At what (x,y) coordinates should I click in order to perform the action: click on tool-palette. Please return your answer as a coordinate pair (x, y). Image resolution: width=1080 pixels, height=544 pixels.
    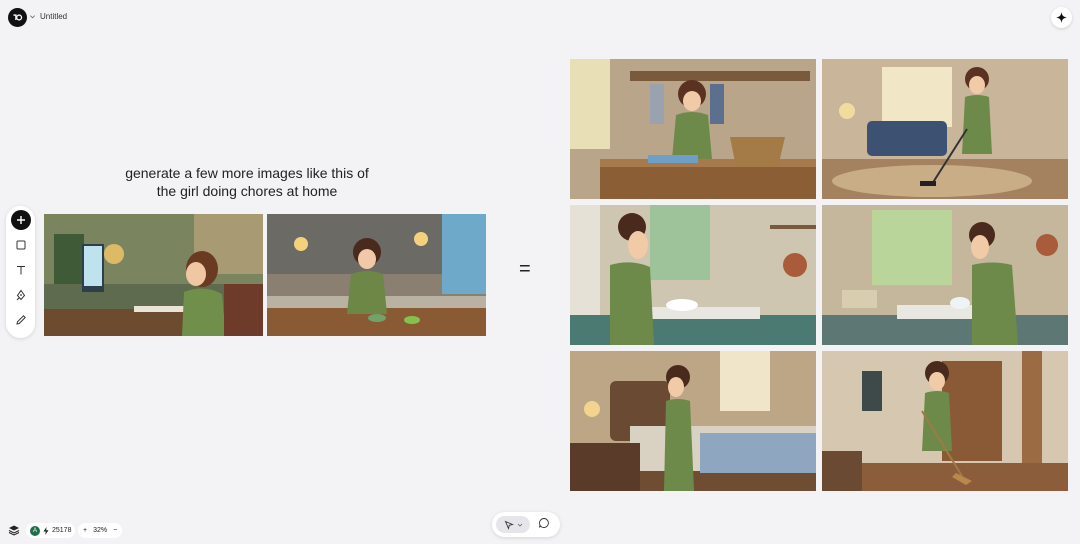
    Looking at the image, I should click on (20, 272).